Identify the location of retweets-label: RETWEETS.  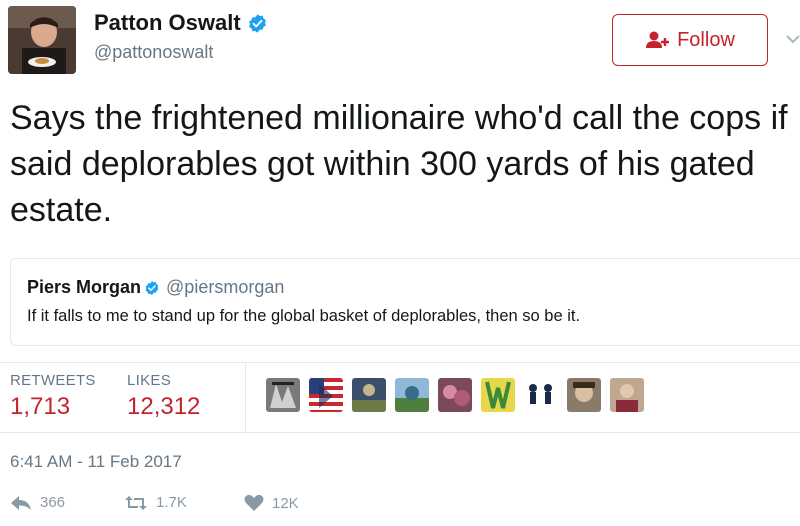
(53, 380).